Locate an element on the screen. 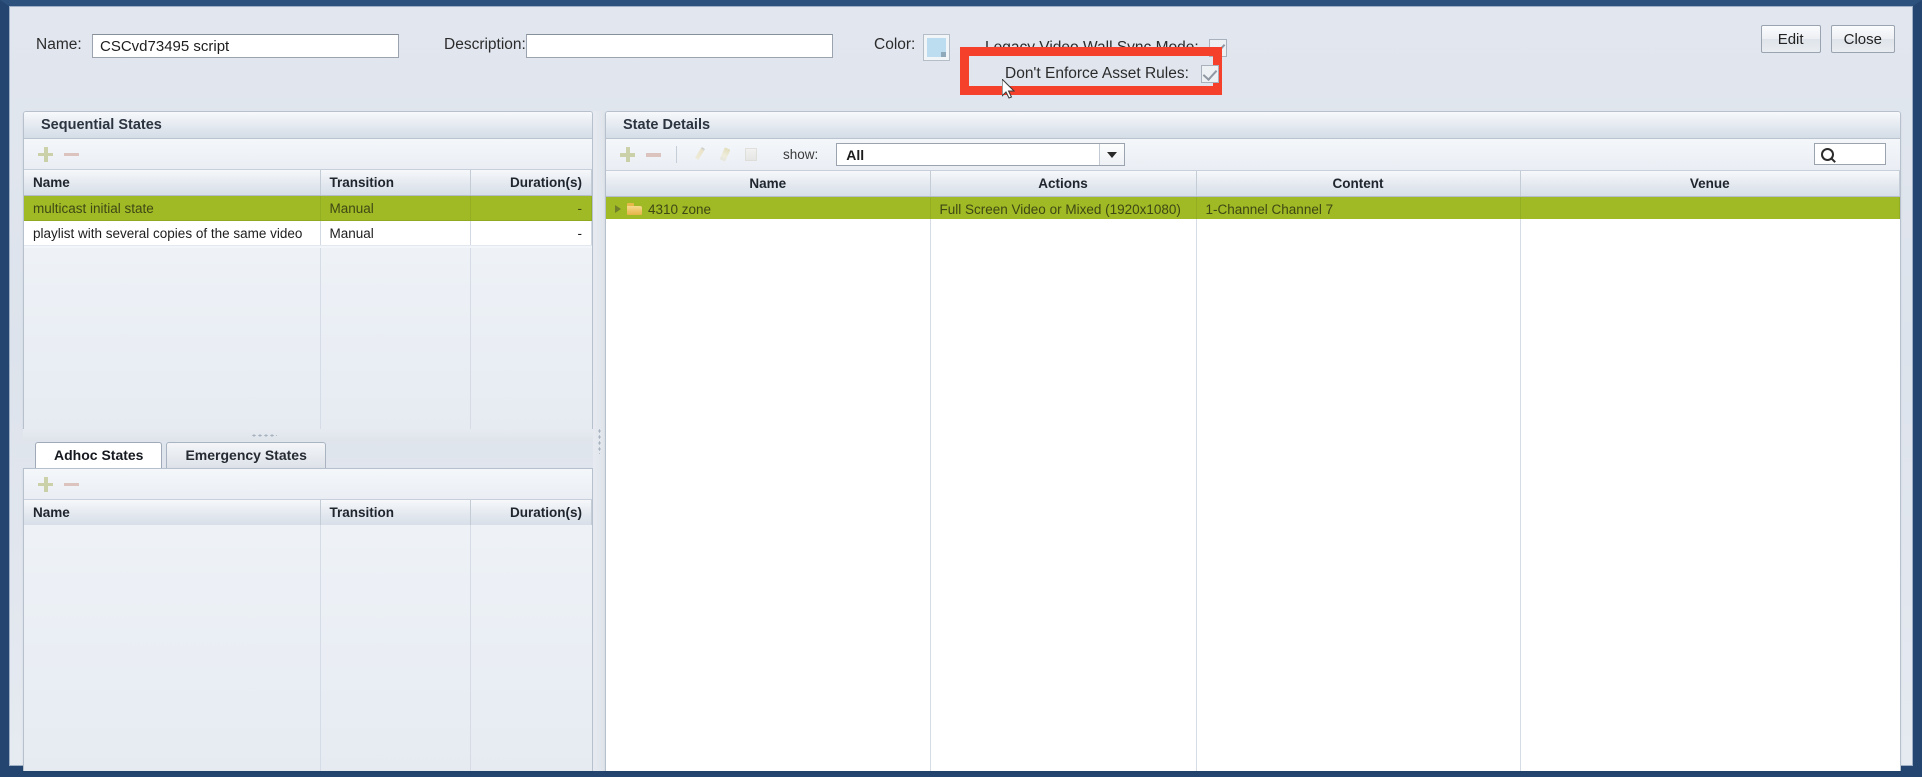  show-filter-label: show: is located at coordinates (801, 154).